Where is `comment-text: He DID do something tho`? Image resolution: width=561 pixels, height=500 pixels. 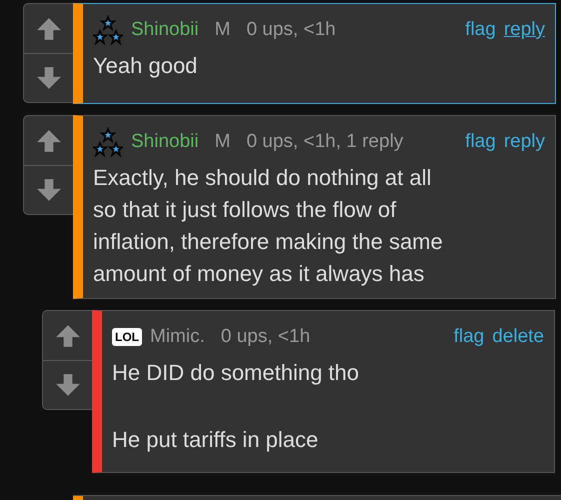 comment-text: He DID do something tho is located at coordinates (236, 373).